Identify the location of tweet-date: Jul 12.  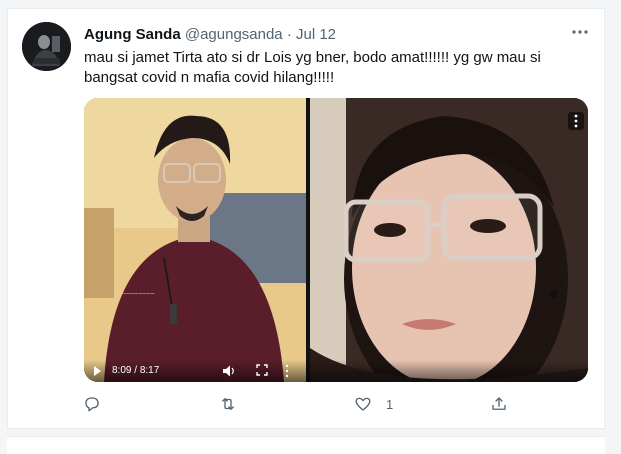
(316, 34).